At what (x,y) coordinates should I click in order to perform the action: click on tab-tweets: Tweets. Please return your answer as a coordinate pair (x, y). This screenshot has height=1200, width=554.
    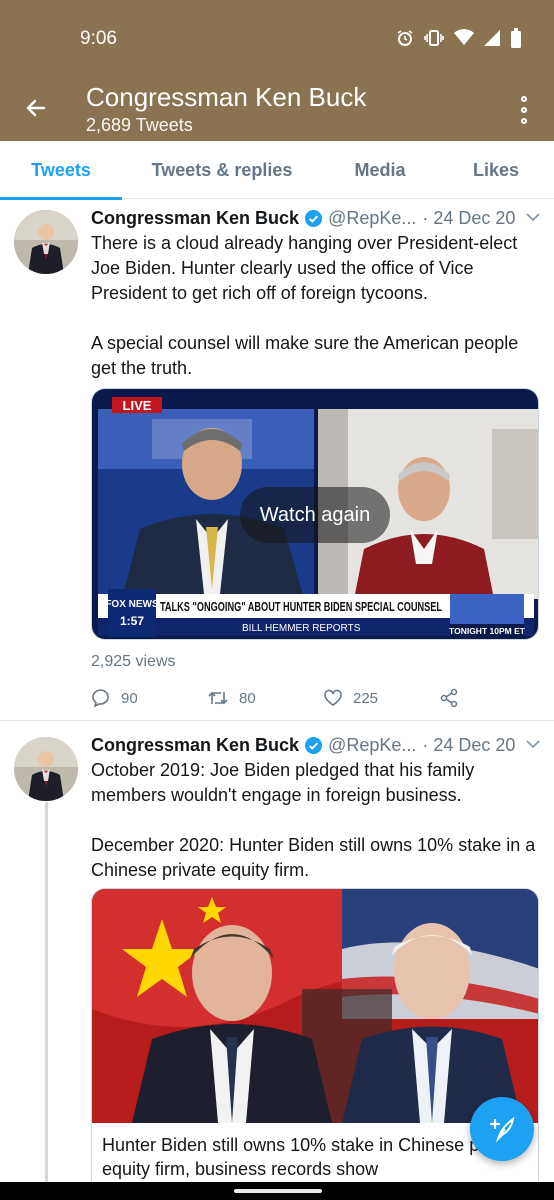
    Looking at the image, I should click on (61, 170).